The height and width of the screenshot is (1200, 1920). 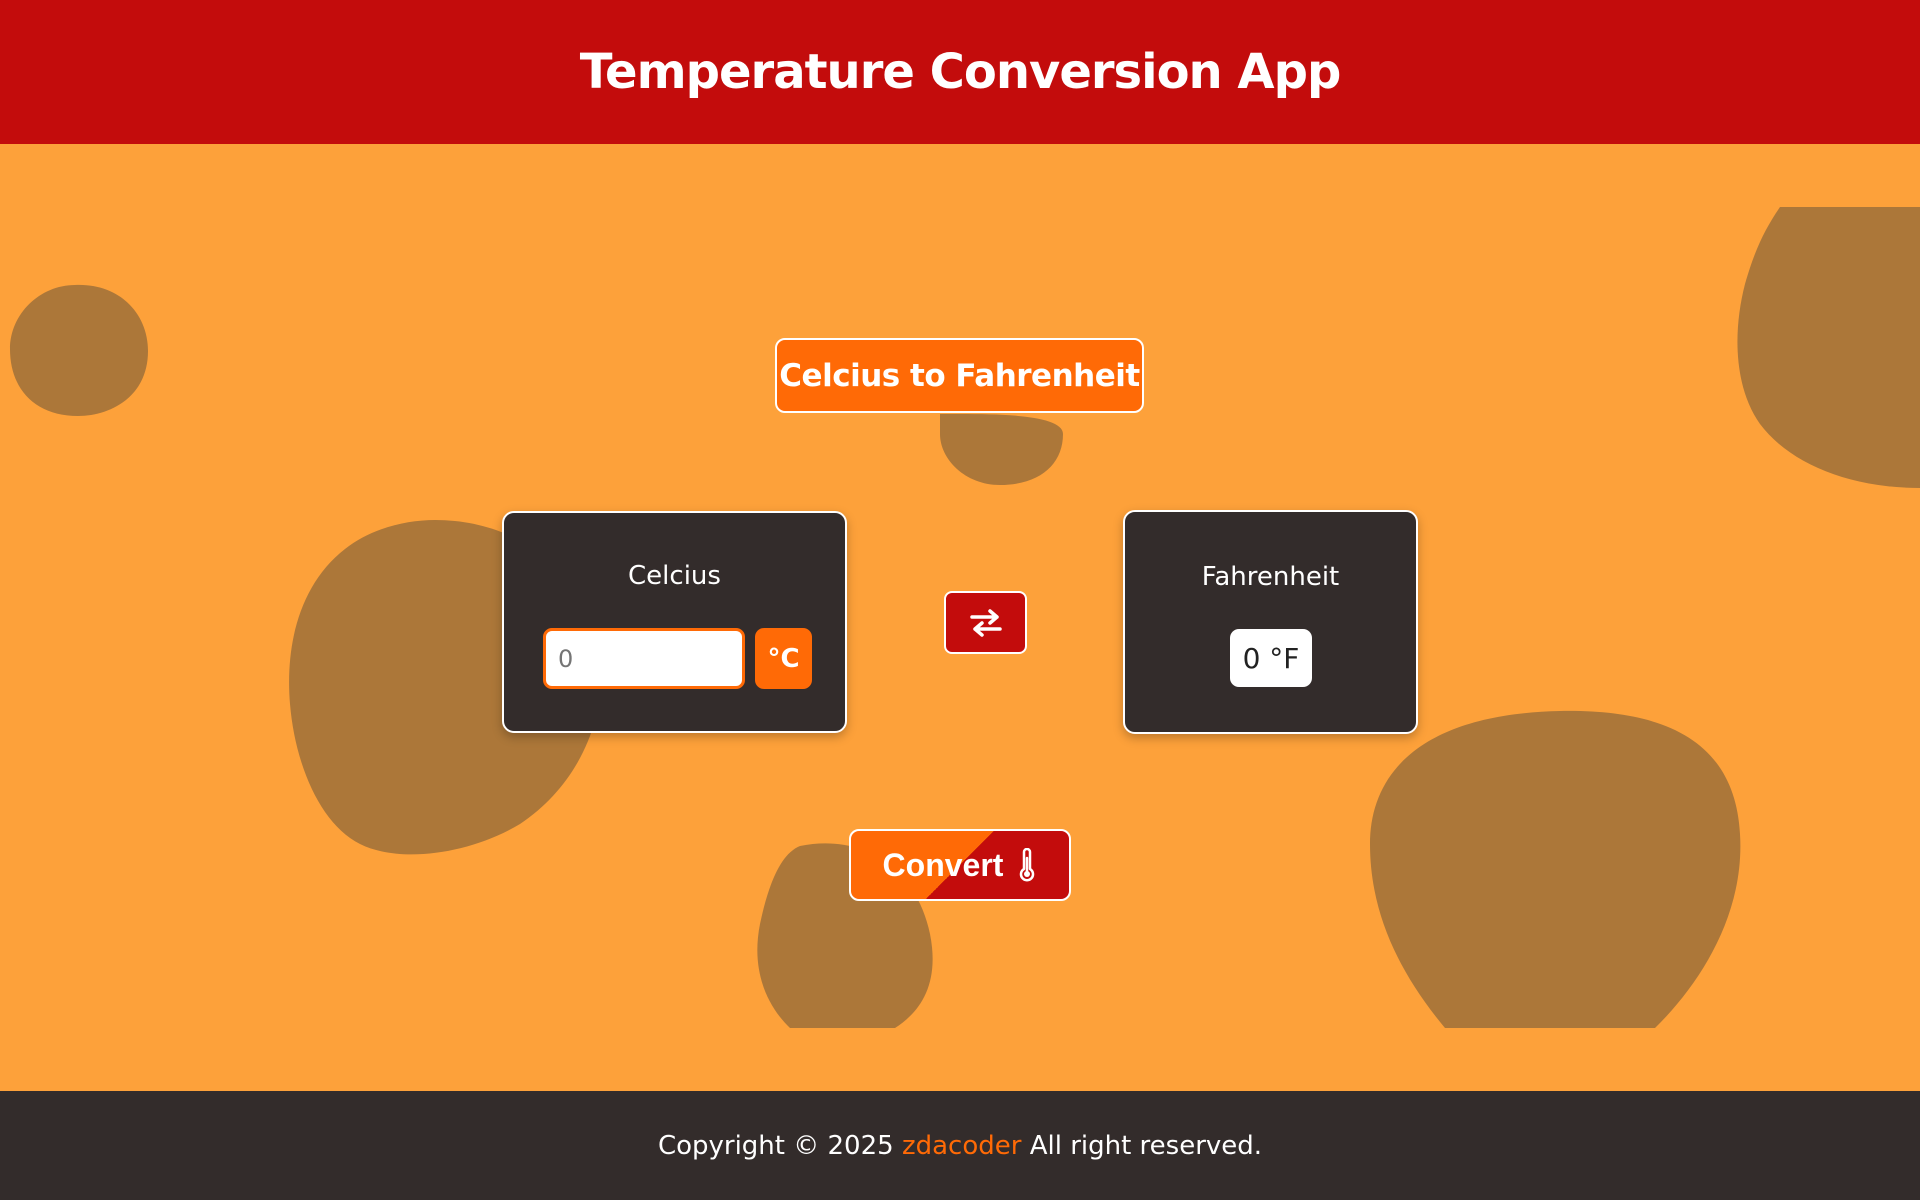 I want to click on app-header: Temperature Conversion App, so click(x=960, y=72).